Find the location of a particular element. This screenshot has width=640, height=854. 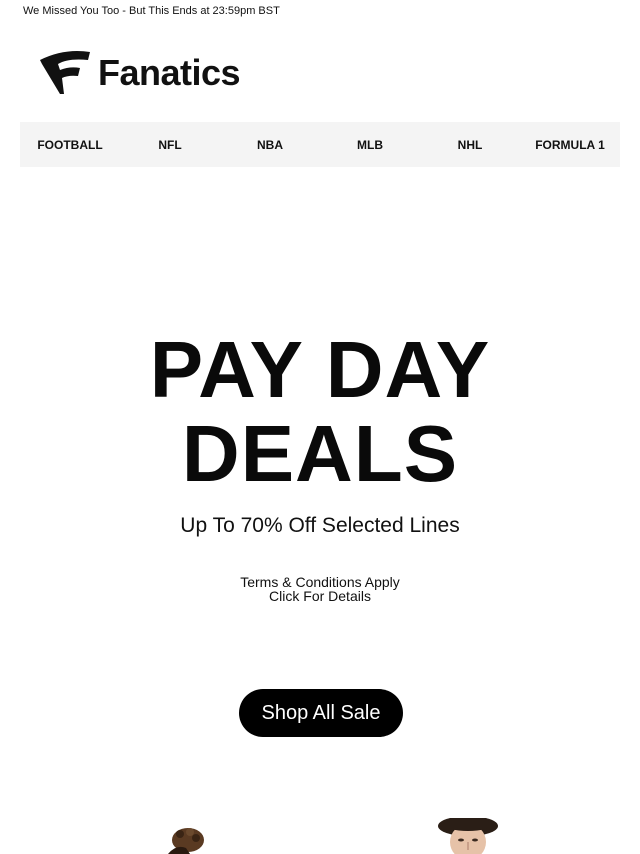

product-image-right is located at coordinates (468, 836).